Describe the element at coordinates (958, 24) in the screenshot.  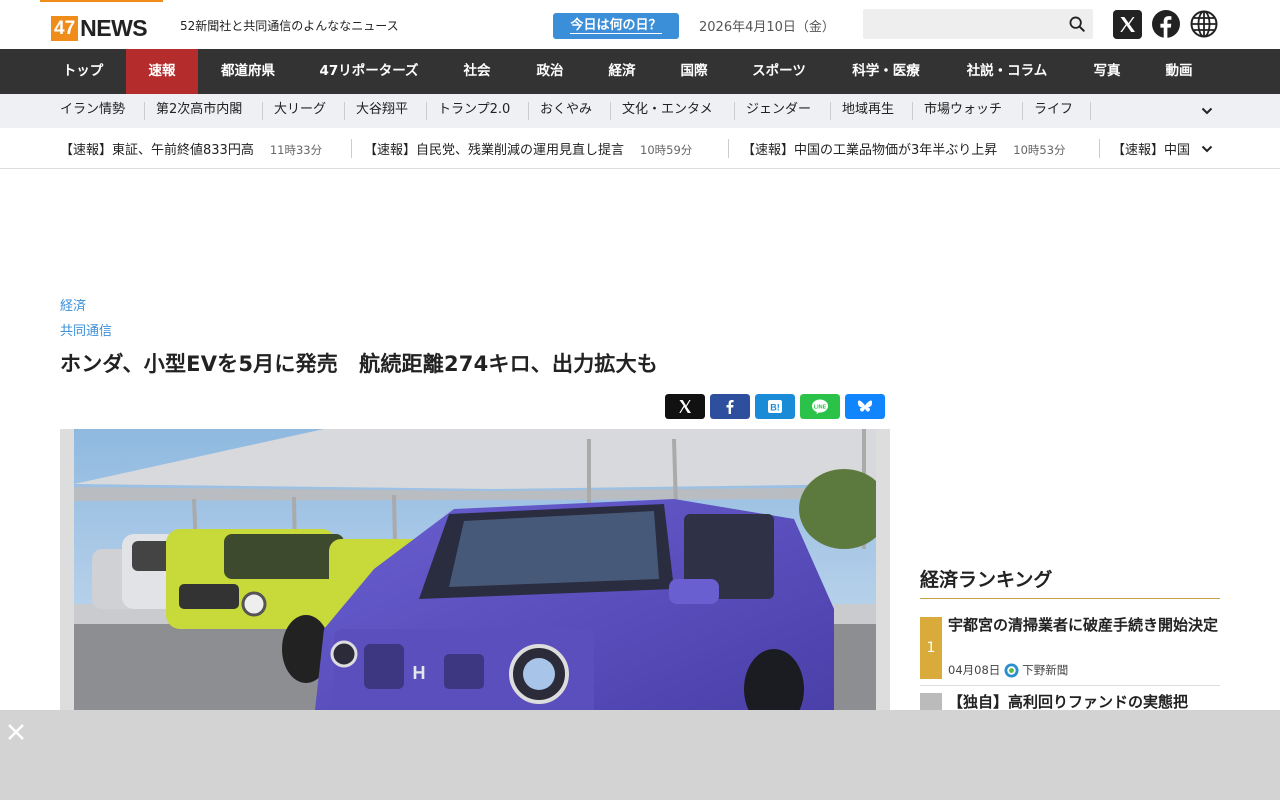
I see `search-input` at that location.